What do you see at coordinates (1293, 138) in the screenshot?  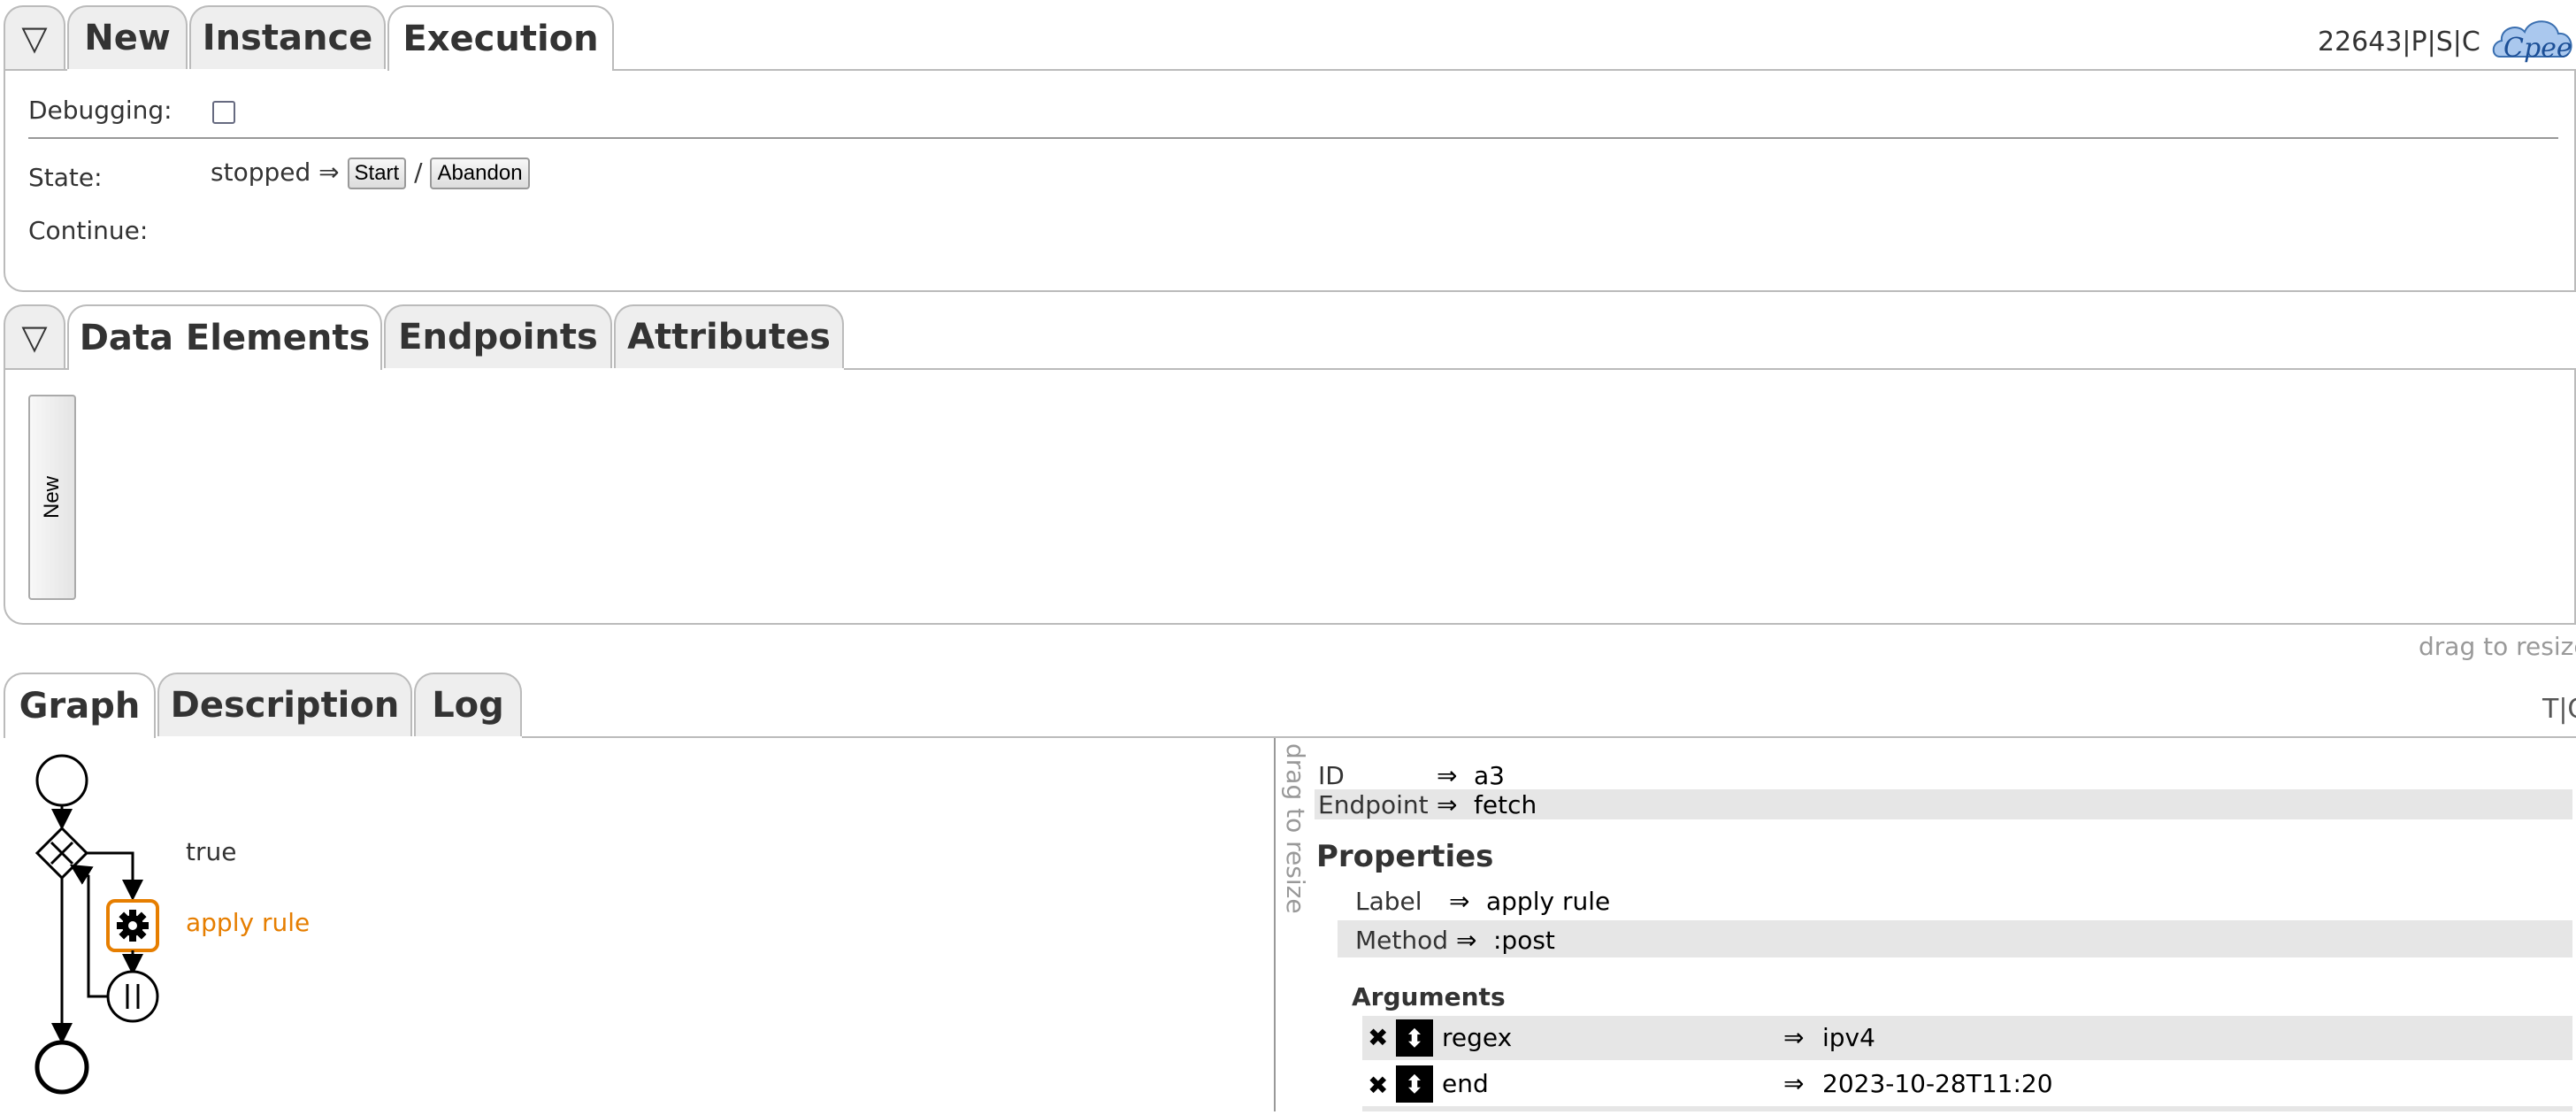 I see `divider` at bounding box center [1293, 138].